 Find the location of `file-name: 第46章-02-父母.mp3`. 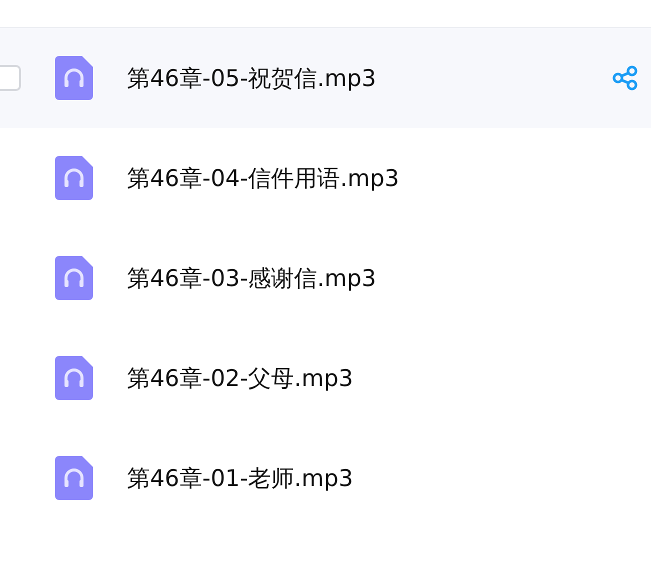

file-name: 第46章-02-父母.mp3 is located at coordinates (240, 378).